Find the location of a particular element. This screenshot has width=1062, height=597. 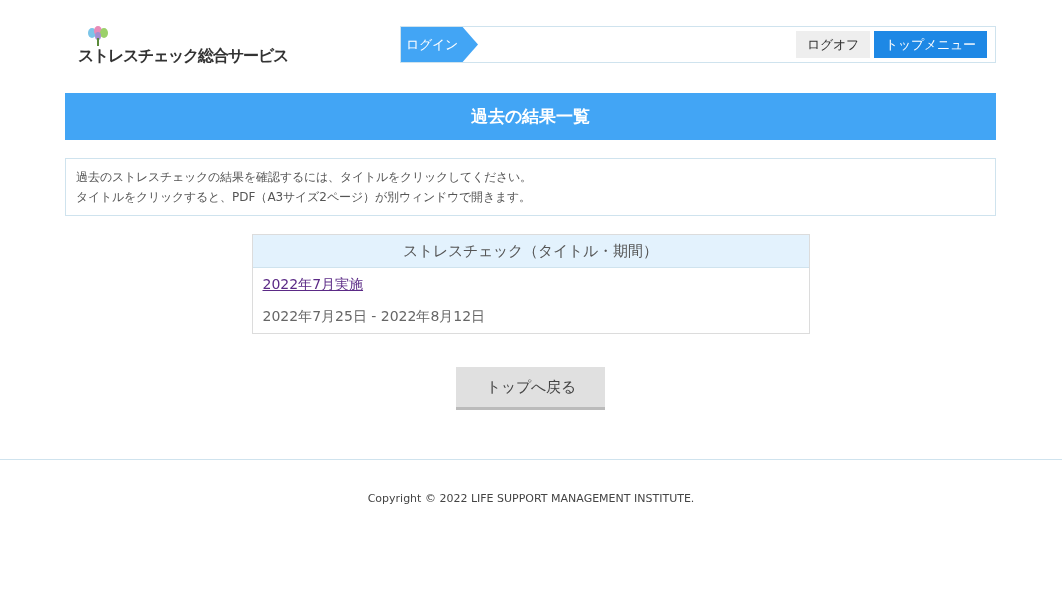

flower-logo-icon is located at coordinates (98, 35).